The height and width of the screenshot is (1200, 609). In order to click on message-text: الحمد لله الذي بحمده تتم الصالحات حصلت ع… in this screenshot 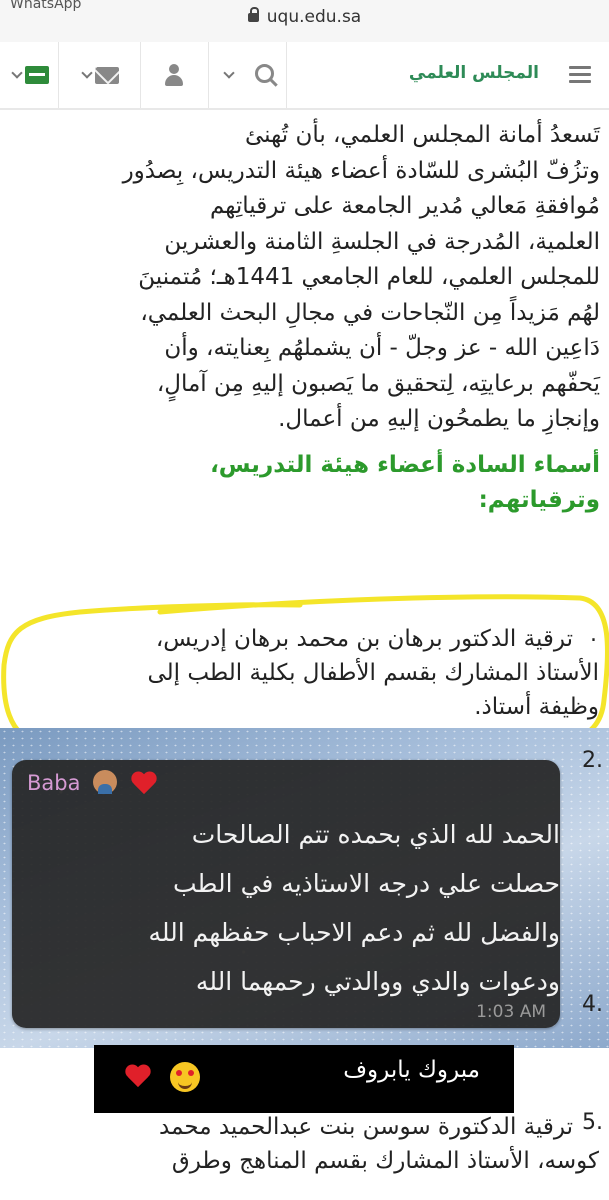, I will do `click(296, 908)`.